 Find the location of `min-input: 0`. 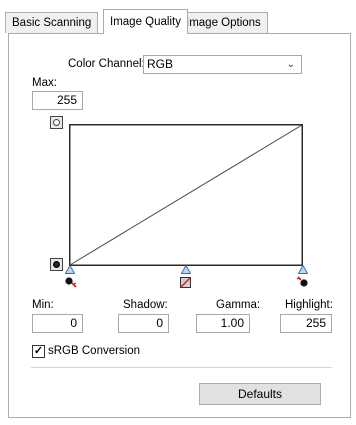

min-input: 0 is located at coordinates (57, 323).